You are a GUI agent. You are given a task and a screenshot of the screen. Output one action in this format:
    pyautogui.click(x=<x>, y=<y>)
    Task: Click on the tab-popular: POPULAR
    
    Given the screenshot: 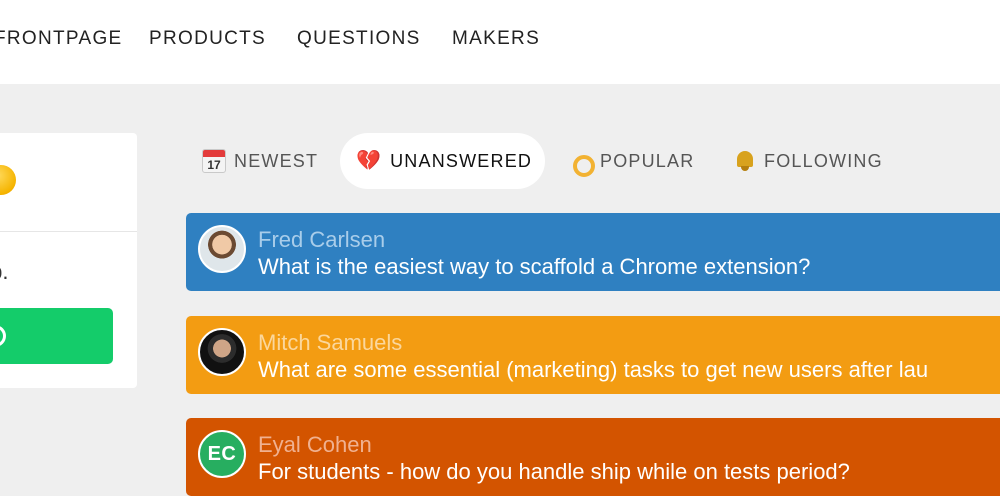 What is the action you would take?
    pyautogui.click(x=632, y=161)
    